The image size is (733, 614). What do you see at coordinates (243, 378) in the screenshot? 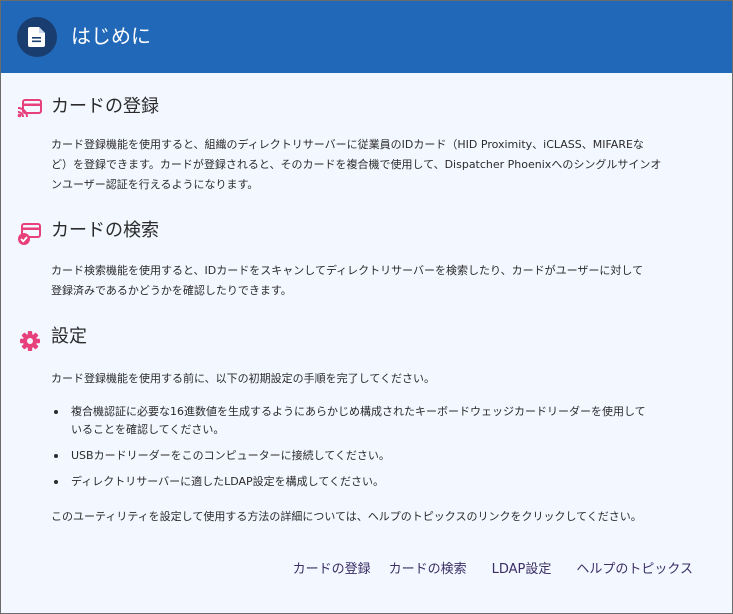
I see `settings-intro: カード登録機能を使用する前に、以下の初期設定の手順を完了してください。` at bounding box center [243, 378].